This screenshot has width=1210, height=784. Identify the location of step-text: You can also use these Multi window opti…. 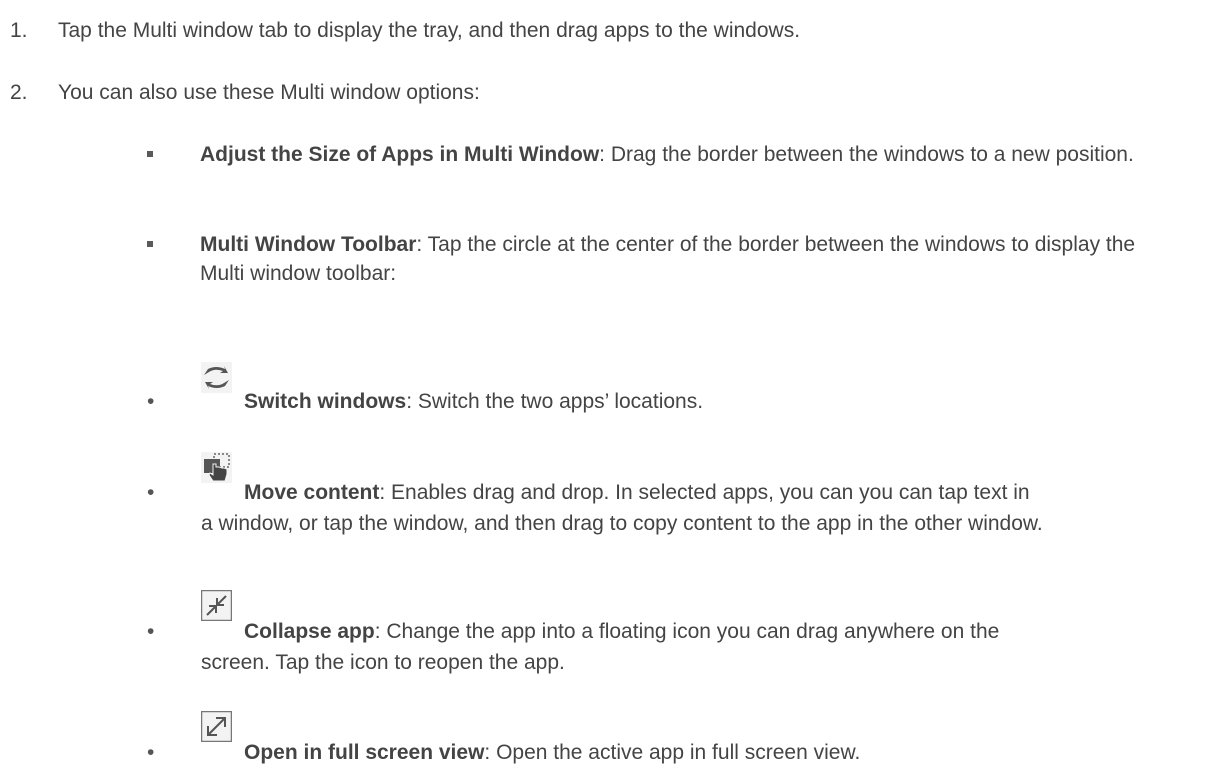
(269, 92).